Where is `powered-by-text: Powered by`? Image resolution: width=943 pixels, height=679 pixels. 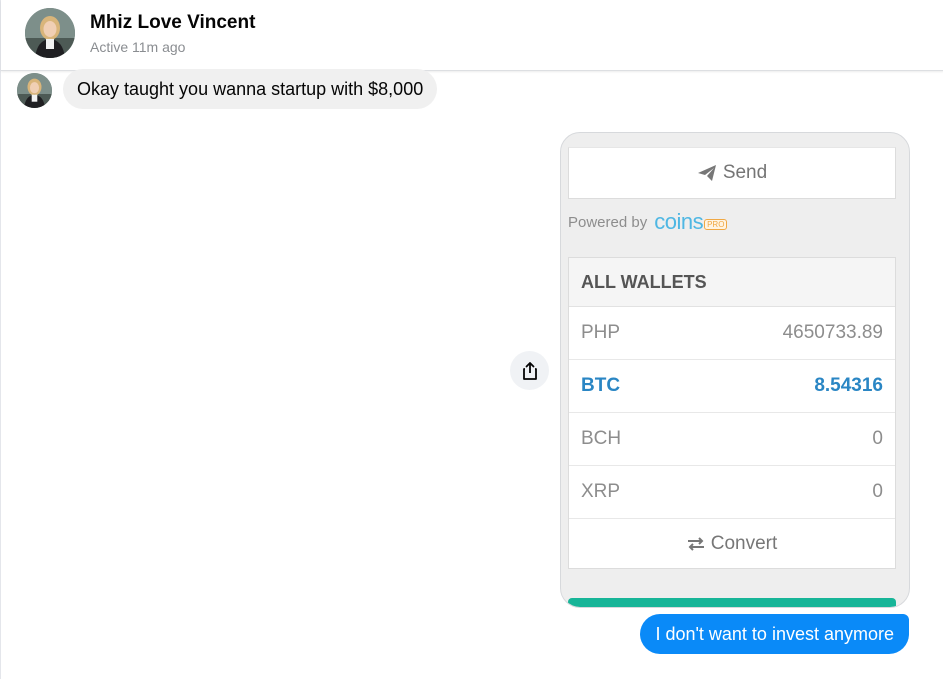 powered-by-text: Powered by is located at coordinates (608, 222).